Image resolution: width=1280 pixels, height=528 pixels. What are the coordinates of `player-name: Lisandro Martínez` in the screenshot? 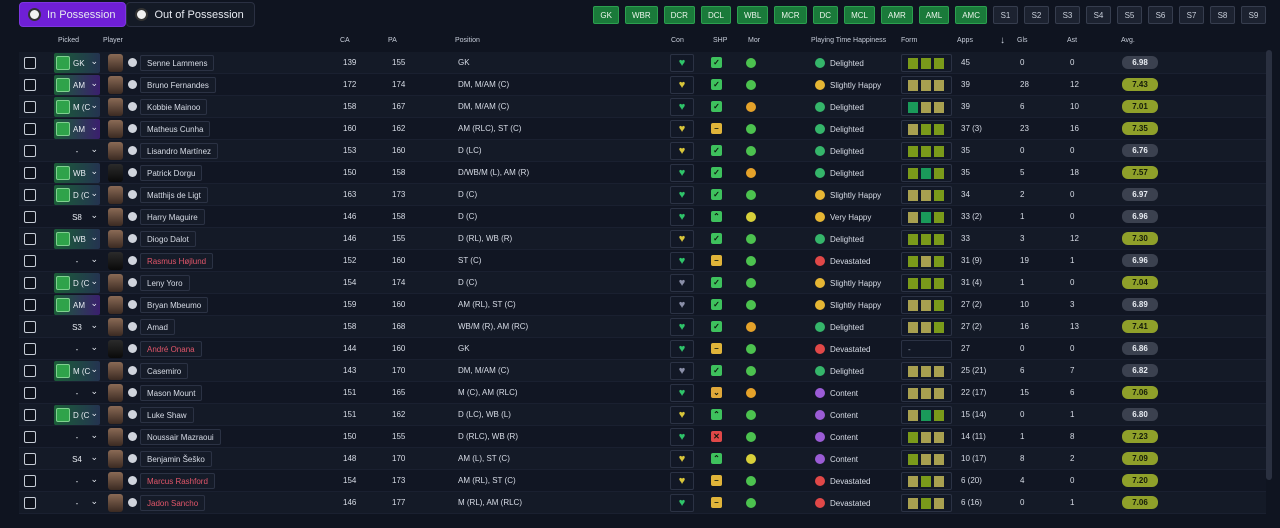 It's located at (179, 151).